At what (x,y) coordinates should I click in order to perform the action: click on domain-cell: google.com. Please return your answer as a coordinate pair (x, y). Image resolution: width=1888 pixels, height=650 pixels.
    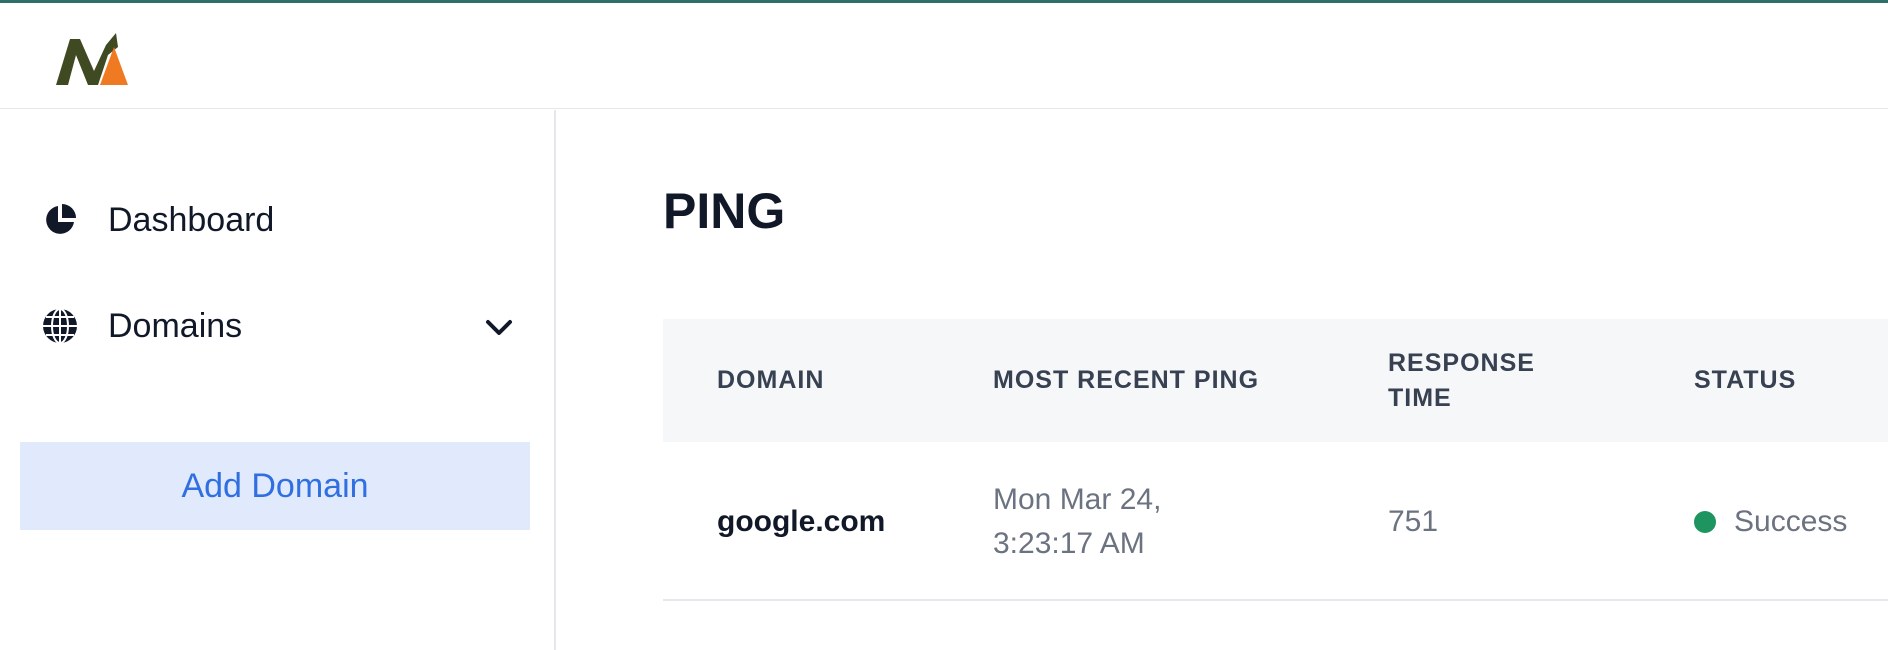
    Looking at the image, I should click on (801, 521).